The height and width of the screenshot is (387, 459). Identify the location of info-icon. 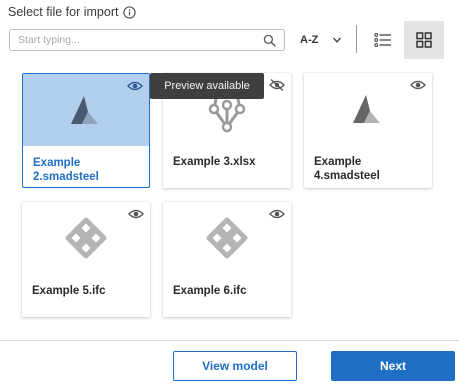
(130, 12).